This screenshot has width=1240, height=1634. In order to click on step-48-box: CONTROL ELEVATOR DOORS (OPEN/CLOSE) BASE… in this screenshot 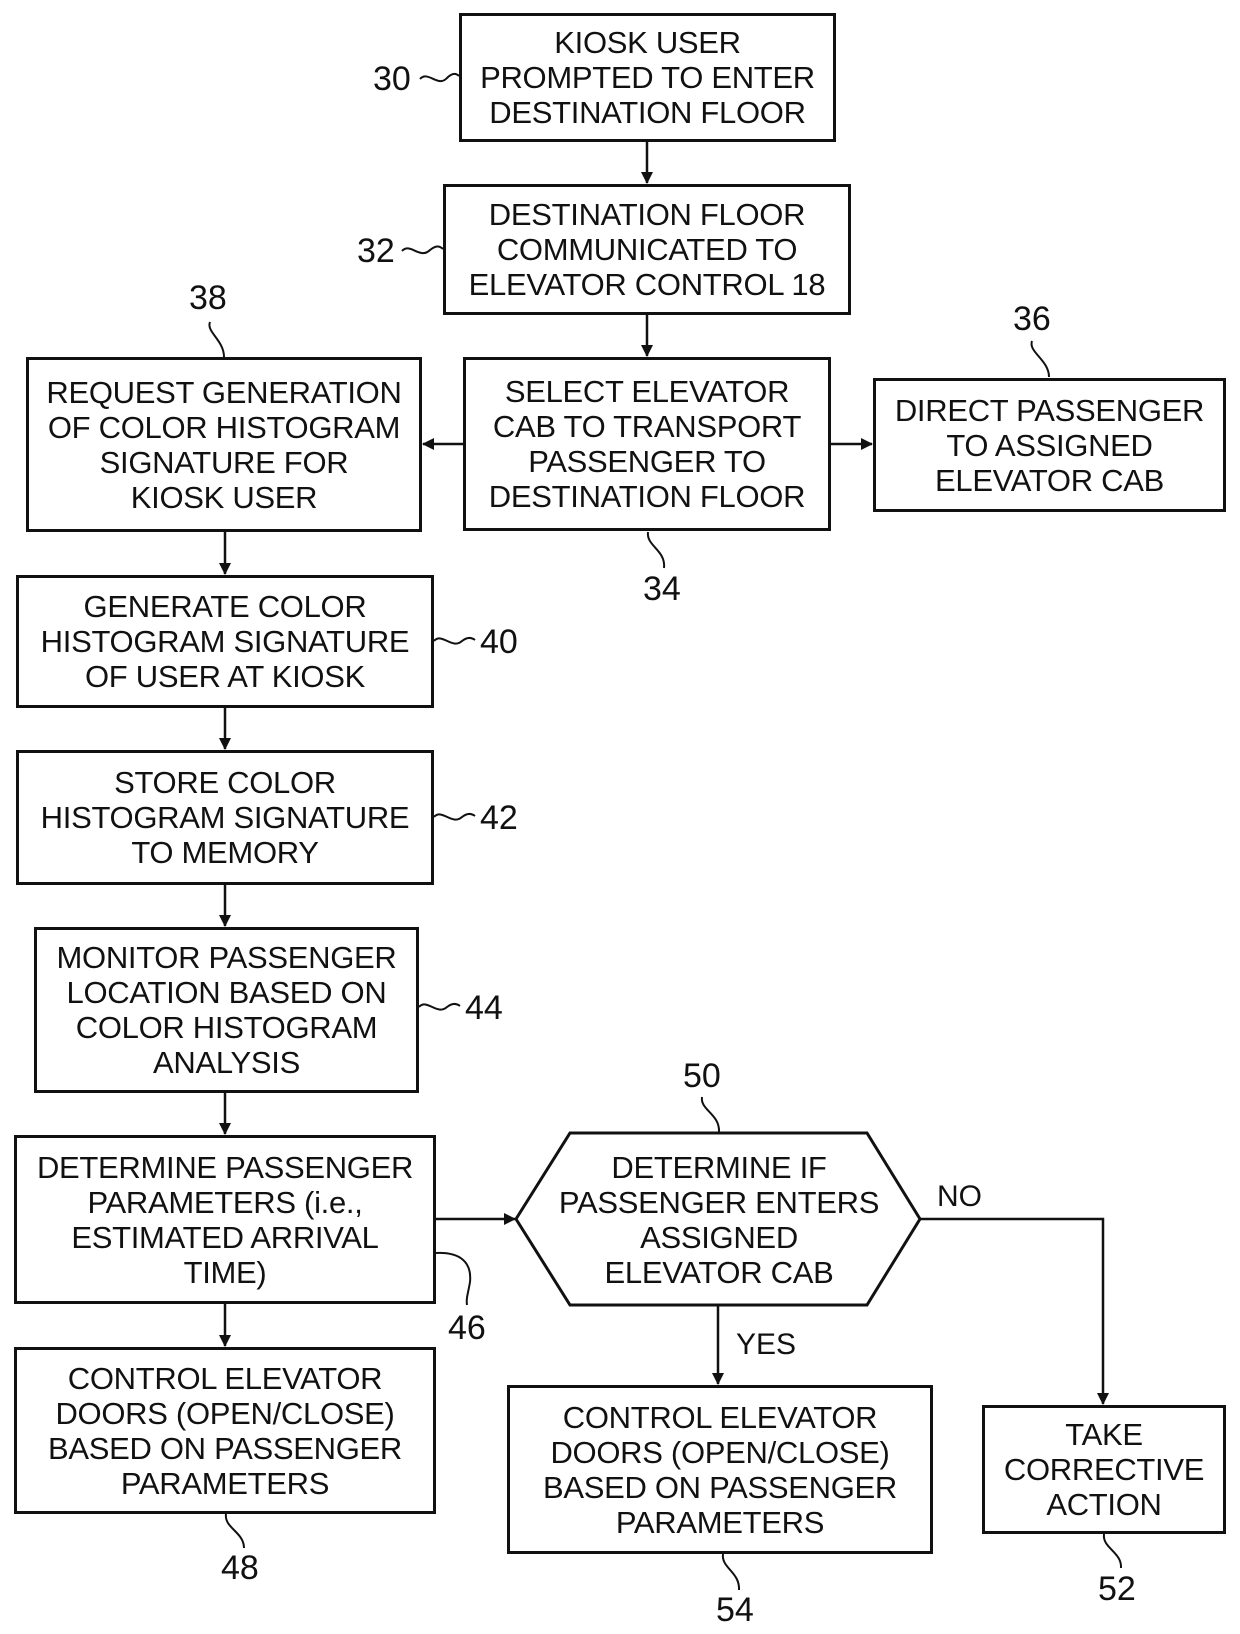, I will do `click(225, 1430)`.